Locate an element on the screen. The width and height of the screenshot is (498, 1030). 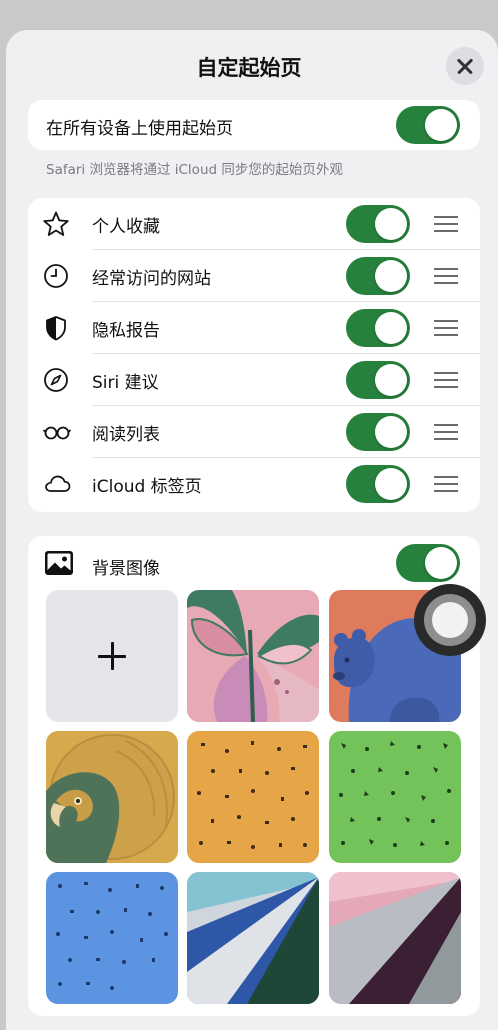
background-tile-blue-pattern is located at coordinates (112, 938).